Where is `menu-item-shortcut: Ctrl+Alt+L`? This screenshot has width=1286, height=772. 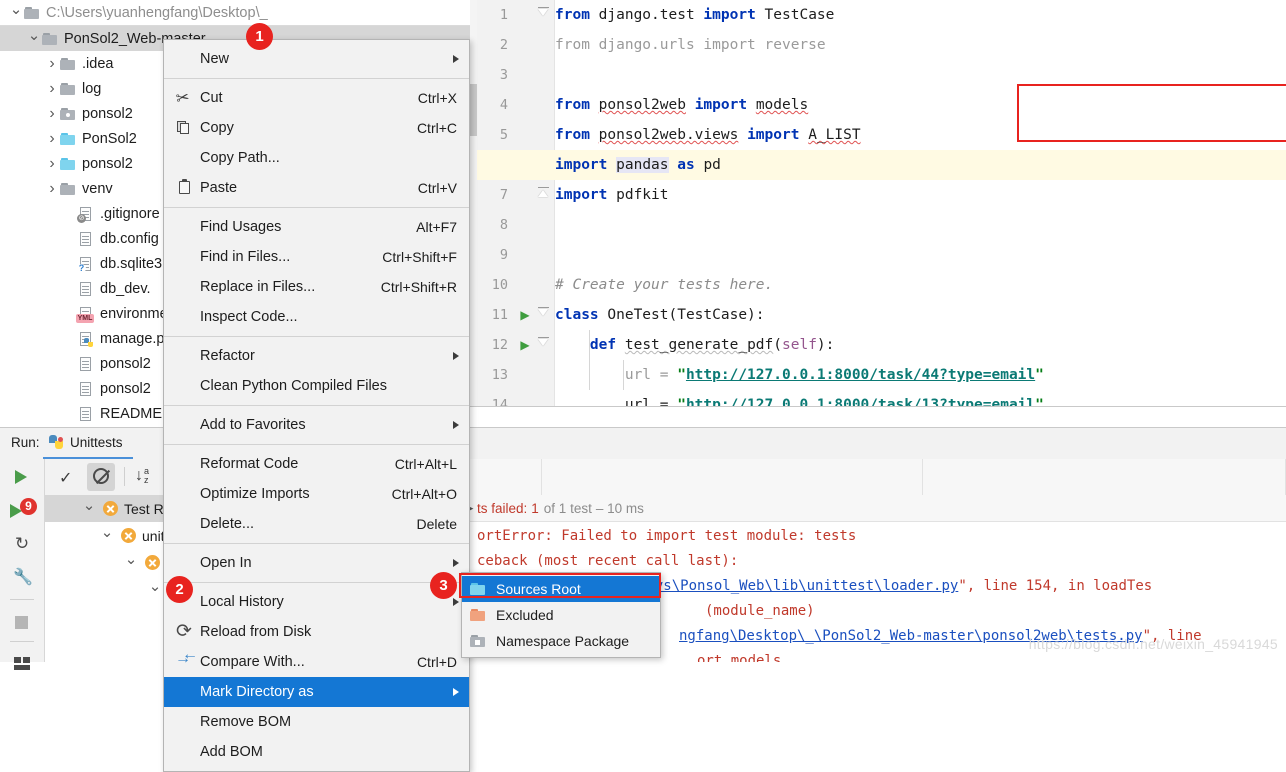
menu-item-shortcut: Ctrl+Alt+L is located at coordinates (425, 464).